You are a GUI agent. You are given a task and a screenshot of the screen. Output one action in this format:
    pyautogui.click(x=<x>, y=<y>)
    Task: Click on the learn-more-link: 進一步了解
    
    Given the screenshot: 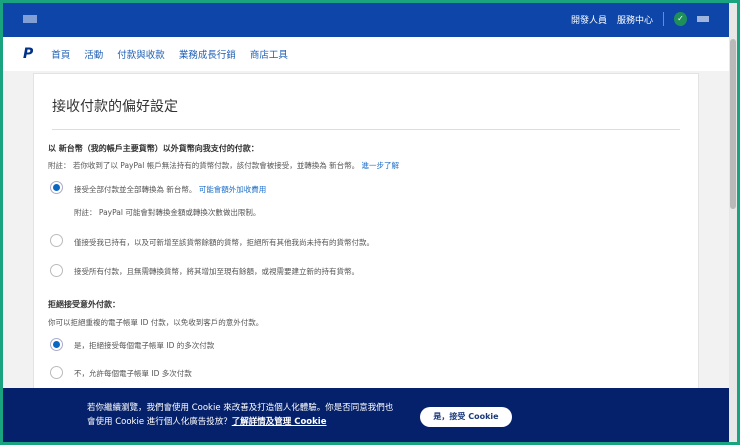 What is the action you would take?
    pyautogui.click(x=381, y=165)
    